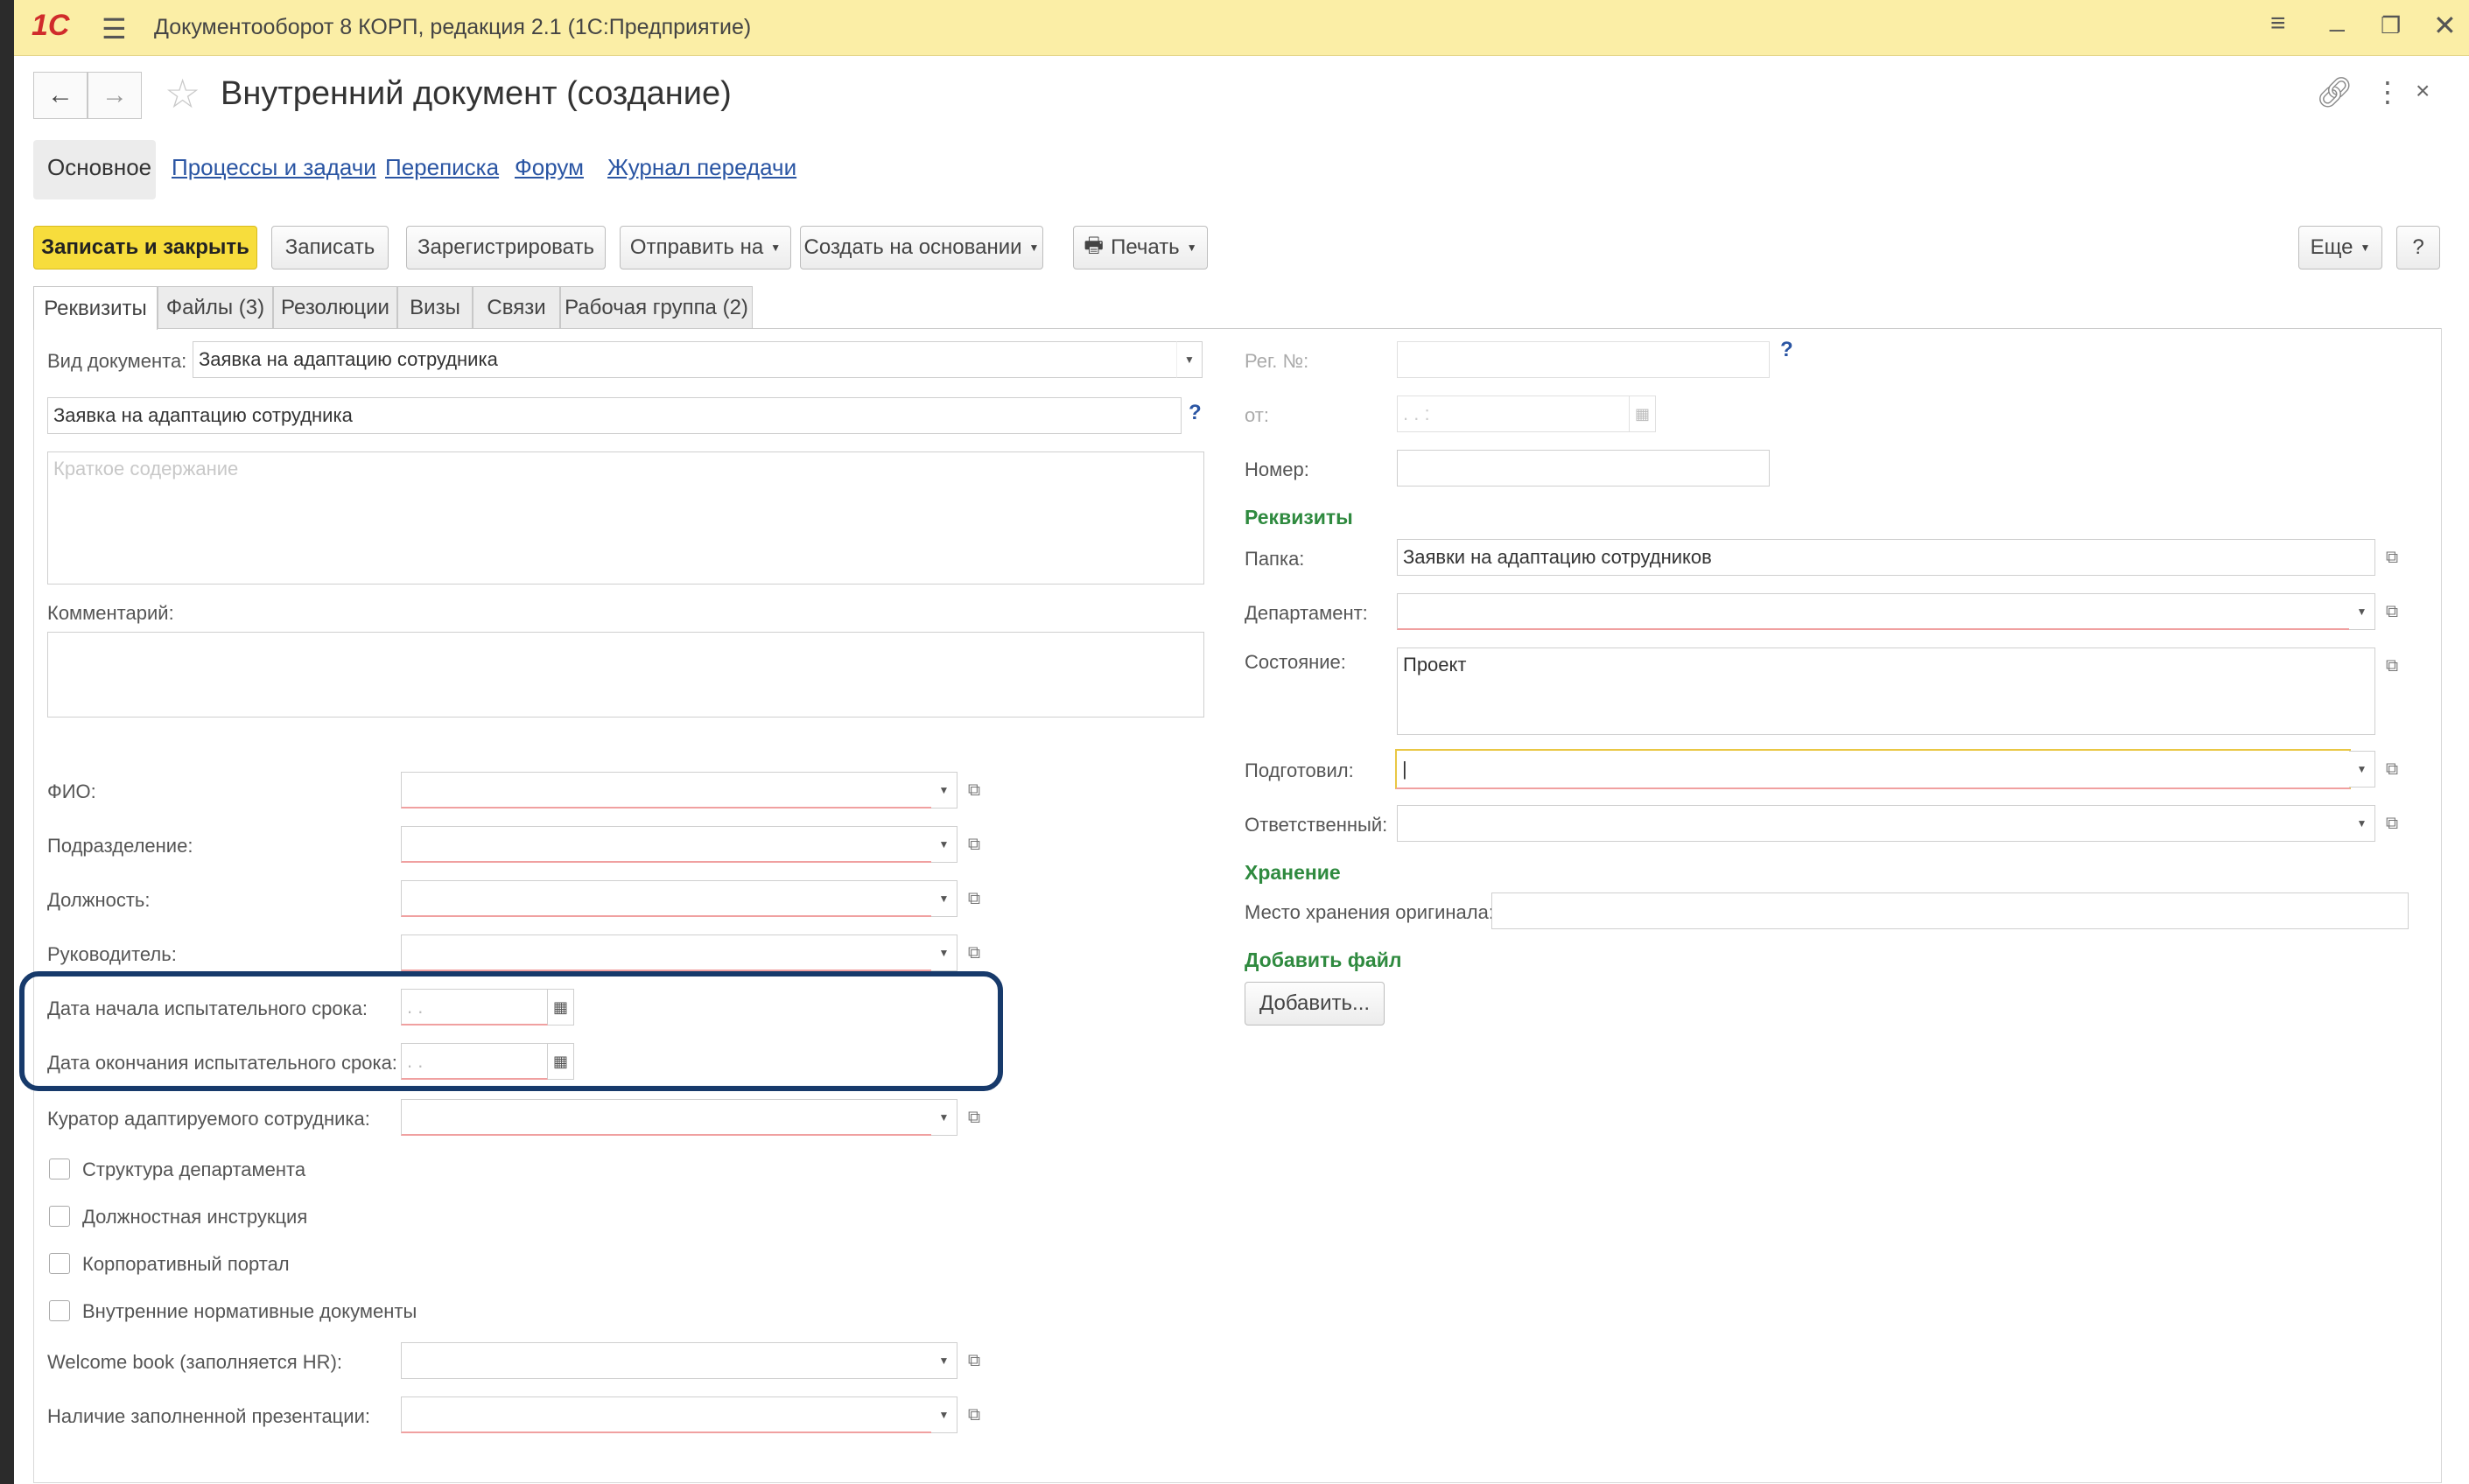 The width and height of the screenshot is (2469, 1484). Describe the element at coordinates (1873, 769) in the screenshot. I see `prepared-field: |` at that location.